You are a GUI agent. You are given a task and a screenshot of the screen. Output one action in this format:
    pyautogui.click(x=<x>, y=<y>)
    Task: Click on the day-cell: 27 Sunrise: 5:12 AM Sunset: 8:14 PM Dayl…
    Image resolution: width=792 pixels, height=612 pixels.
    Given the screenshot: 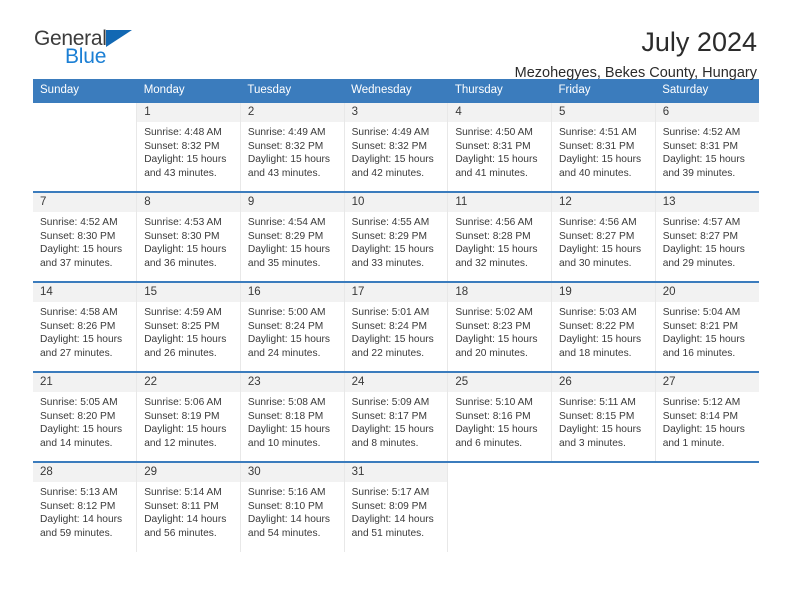 What is the action you would take?
    pyautogui.click(x=706, y=416)
    